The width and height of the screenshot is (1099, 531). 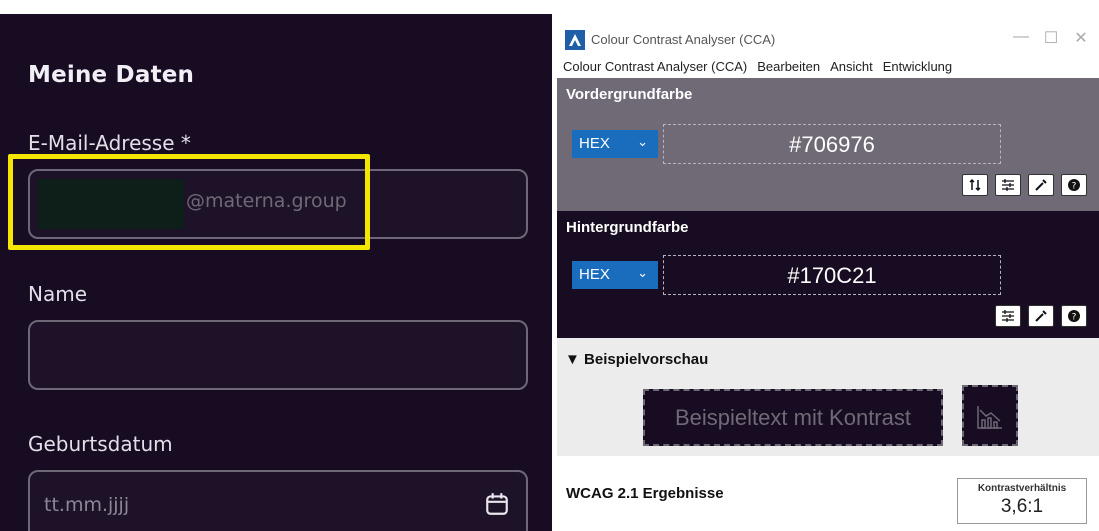 I want to click on foreground-format-value: HEX, so click(x=594, y=143).